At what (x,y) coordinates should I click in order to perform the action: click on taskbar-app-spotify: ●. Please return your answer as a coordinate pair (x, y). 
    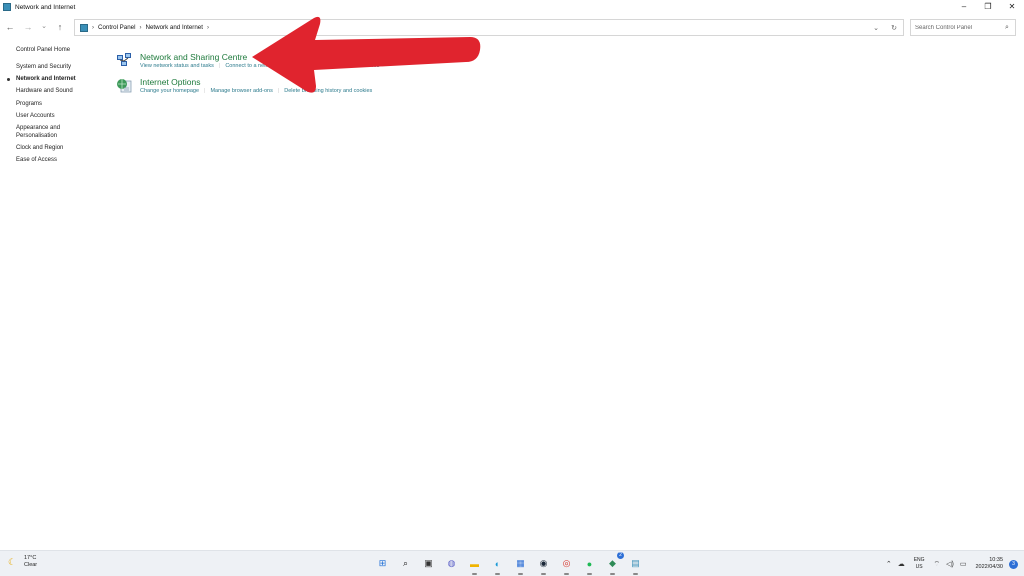
    Looking at the image, I should click on (589, 565).